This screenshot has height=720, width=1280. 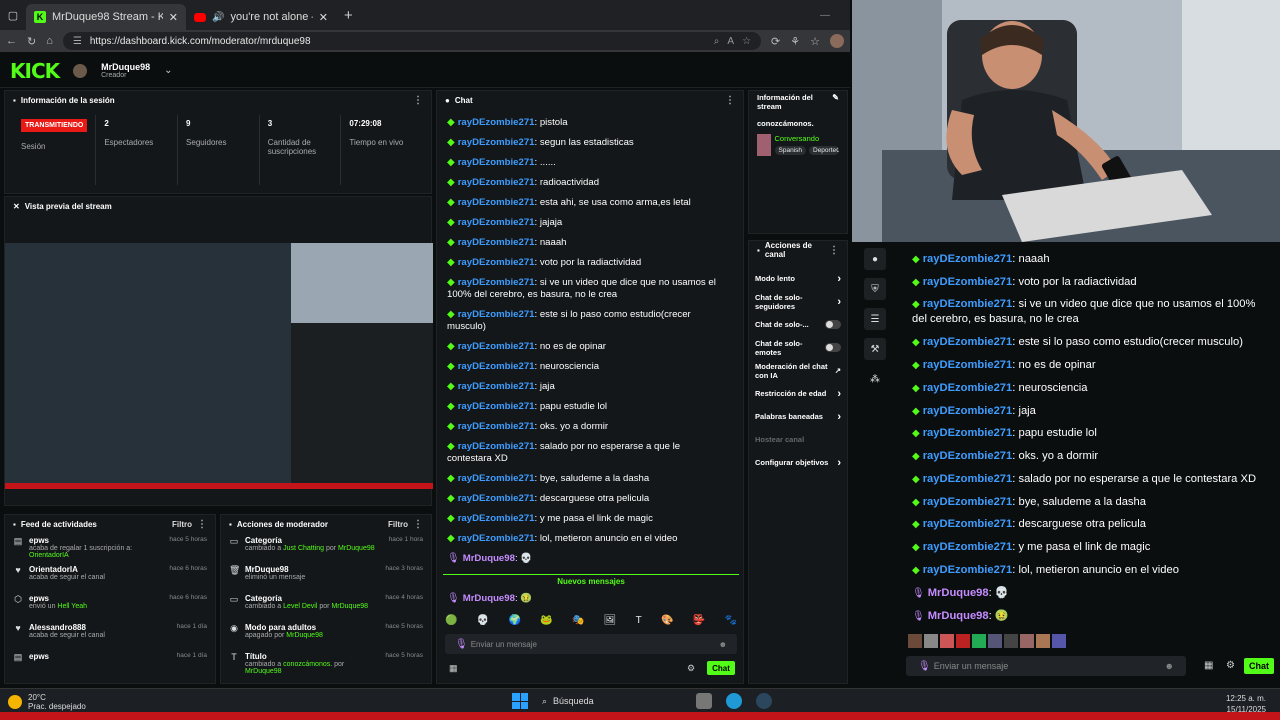 I want to click on site-info-icon: ☰, so click(x=77, y=41).